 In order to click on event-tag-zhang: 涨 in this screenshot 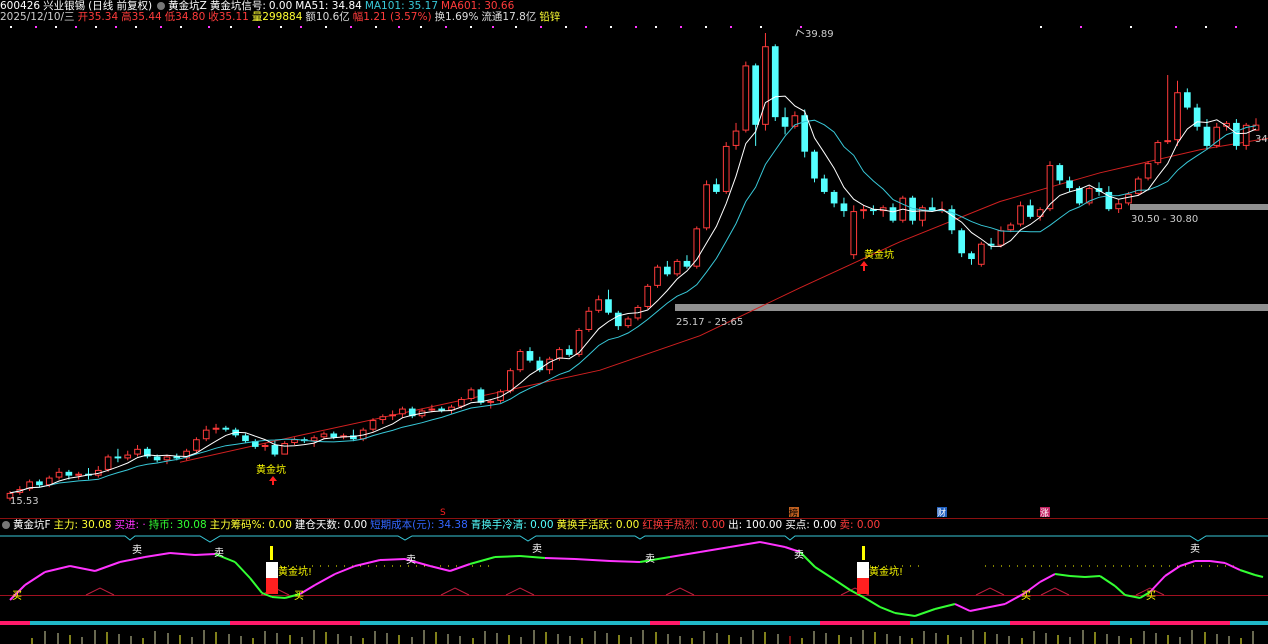, I will do `click(1044, 513)`.